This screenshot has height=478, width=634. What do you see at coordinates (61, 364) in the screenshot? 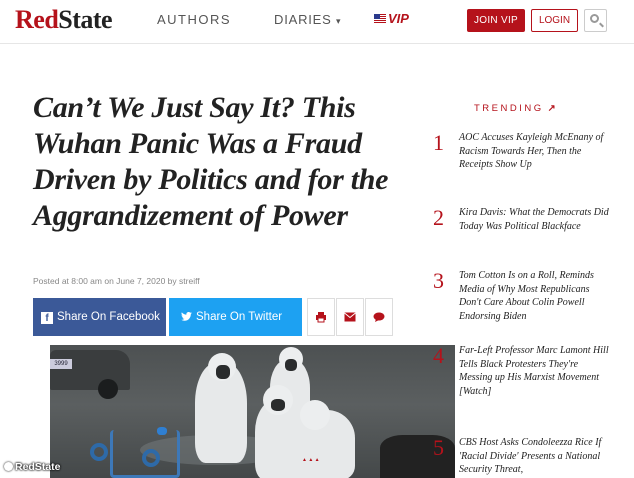
I see `license-plate: 3999` at bounding box center [61, 364].